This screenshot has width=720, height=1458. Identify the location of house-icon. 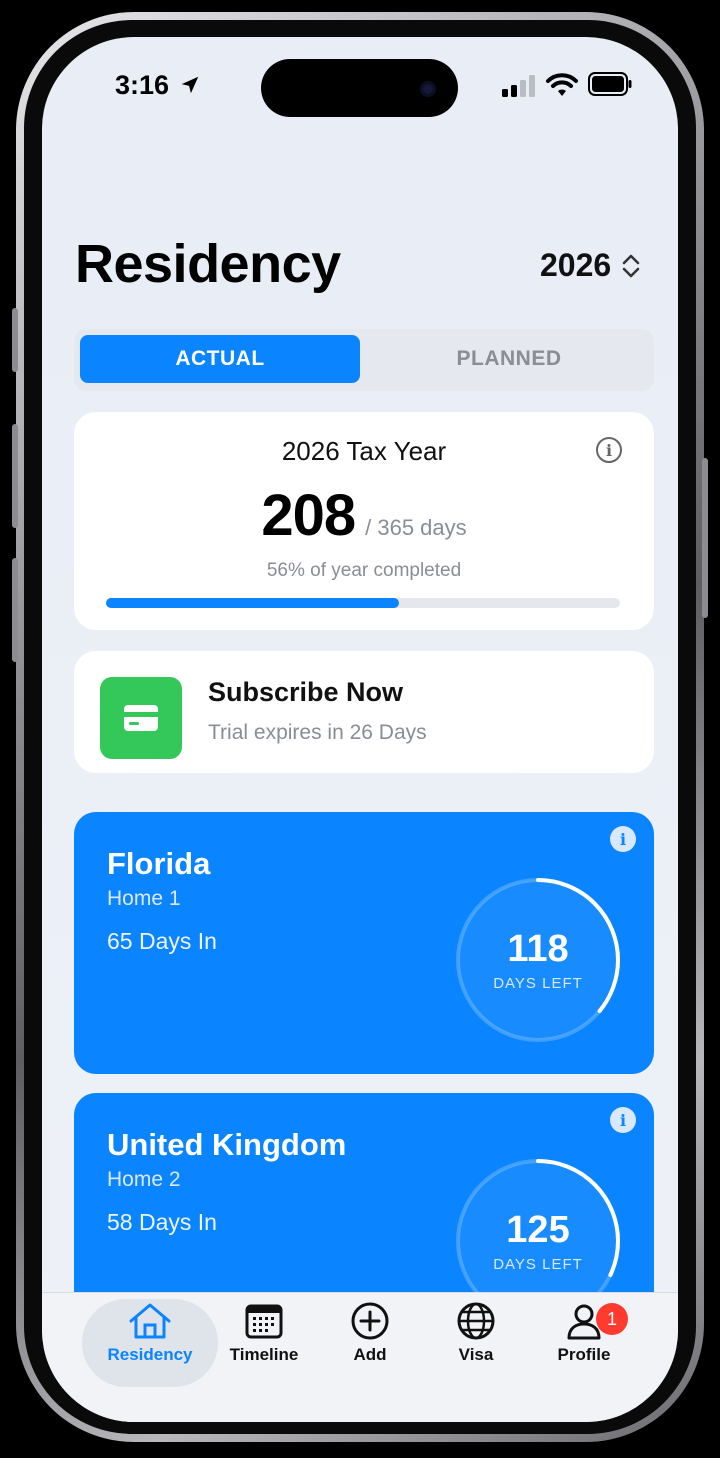
(150, 1321).